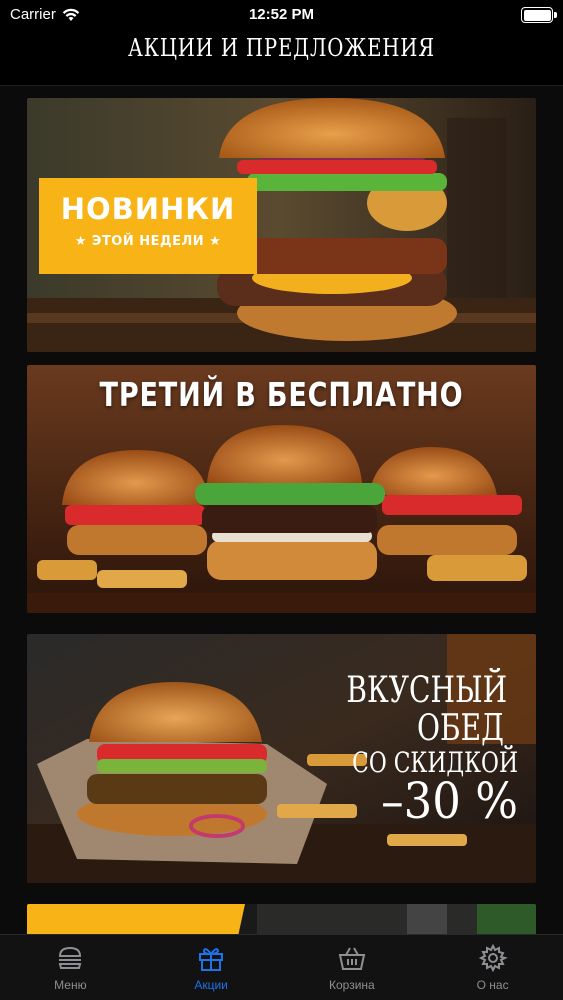  What do you see at coordinates (539, 15) in the screenshot?
I see `battery-icon` at bounding box center [539, 15].